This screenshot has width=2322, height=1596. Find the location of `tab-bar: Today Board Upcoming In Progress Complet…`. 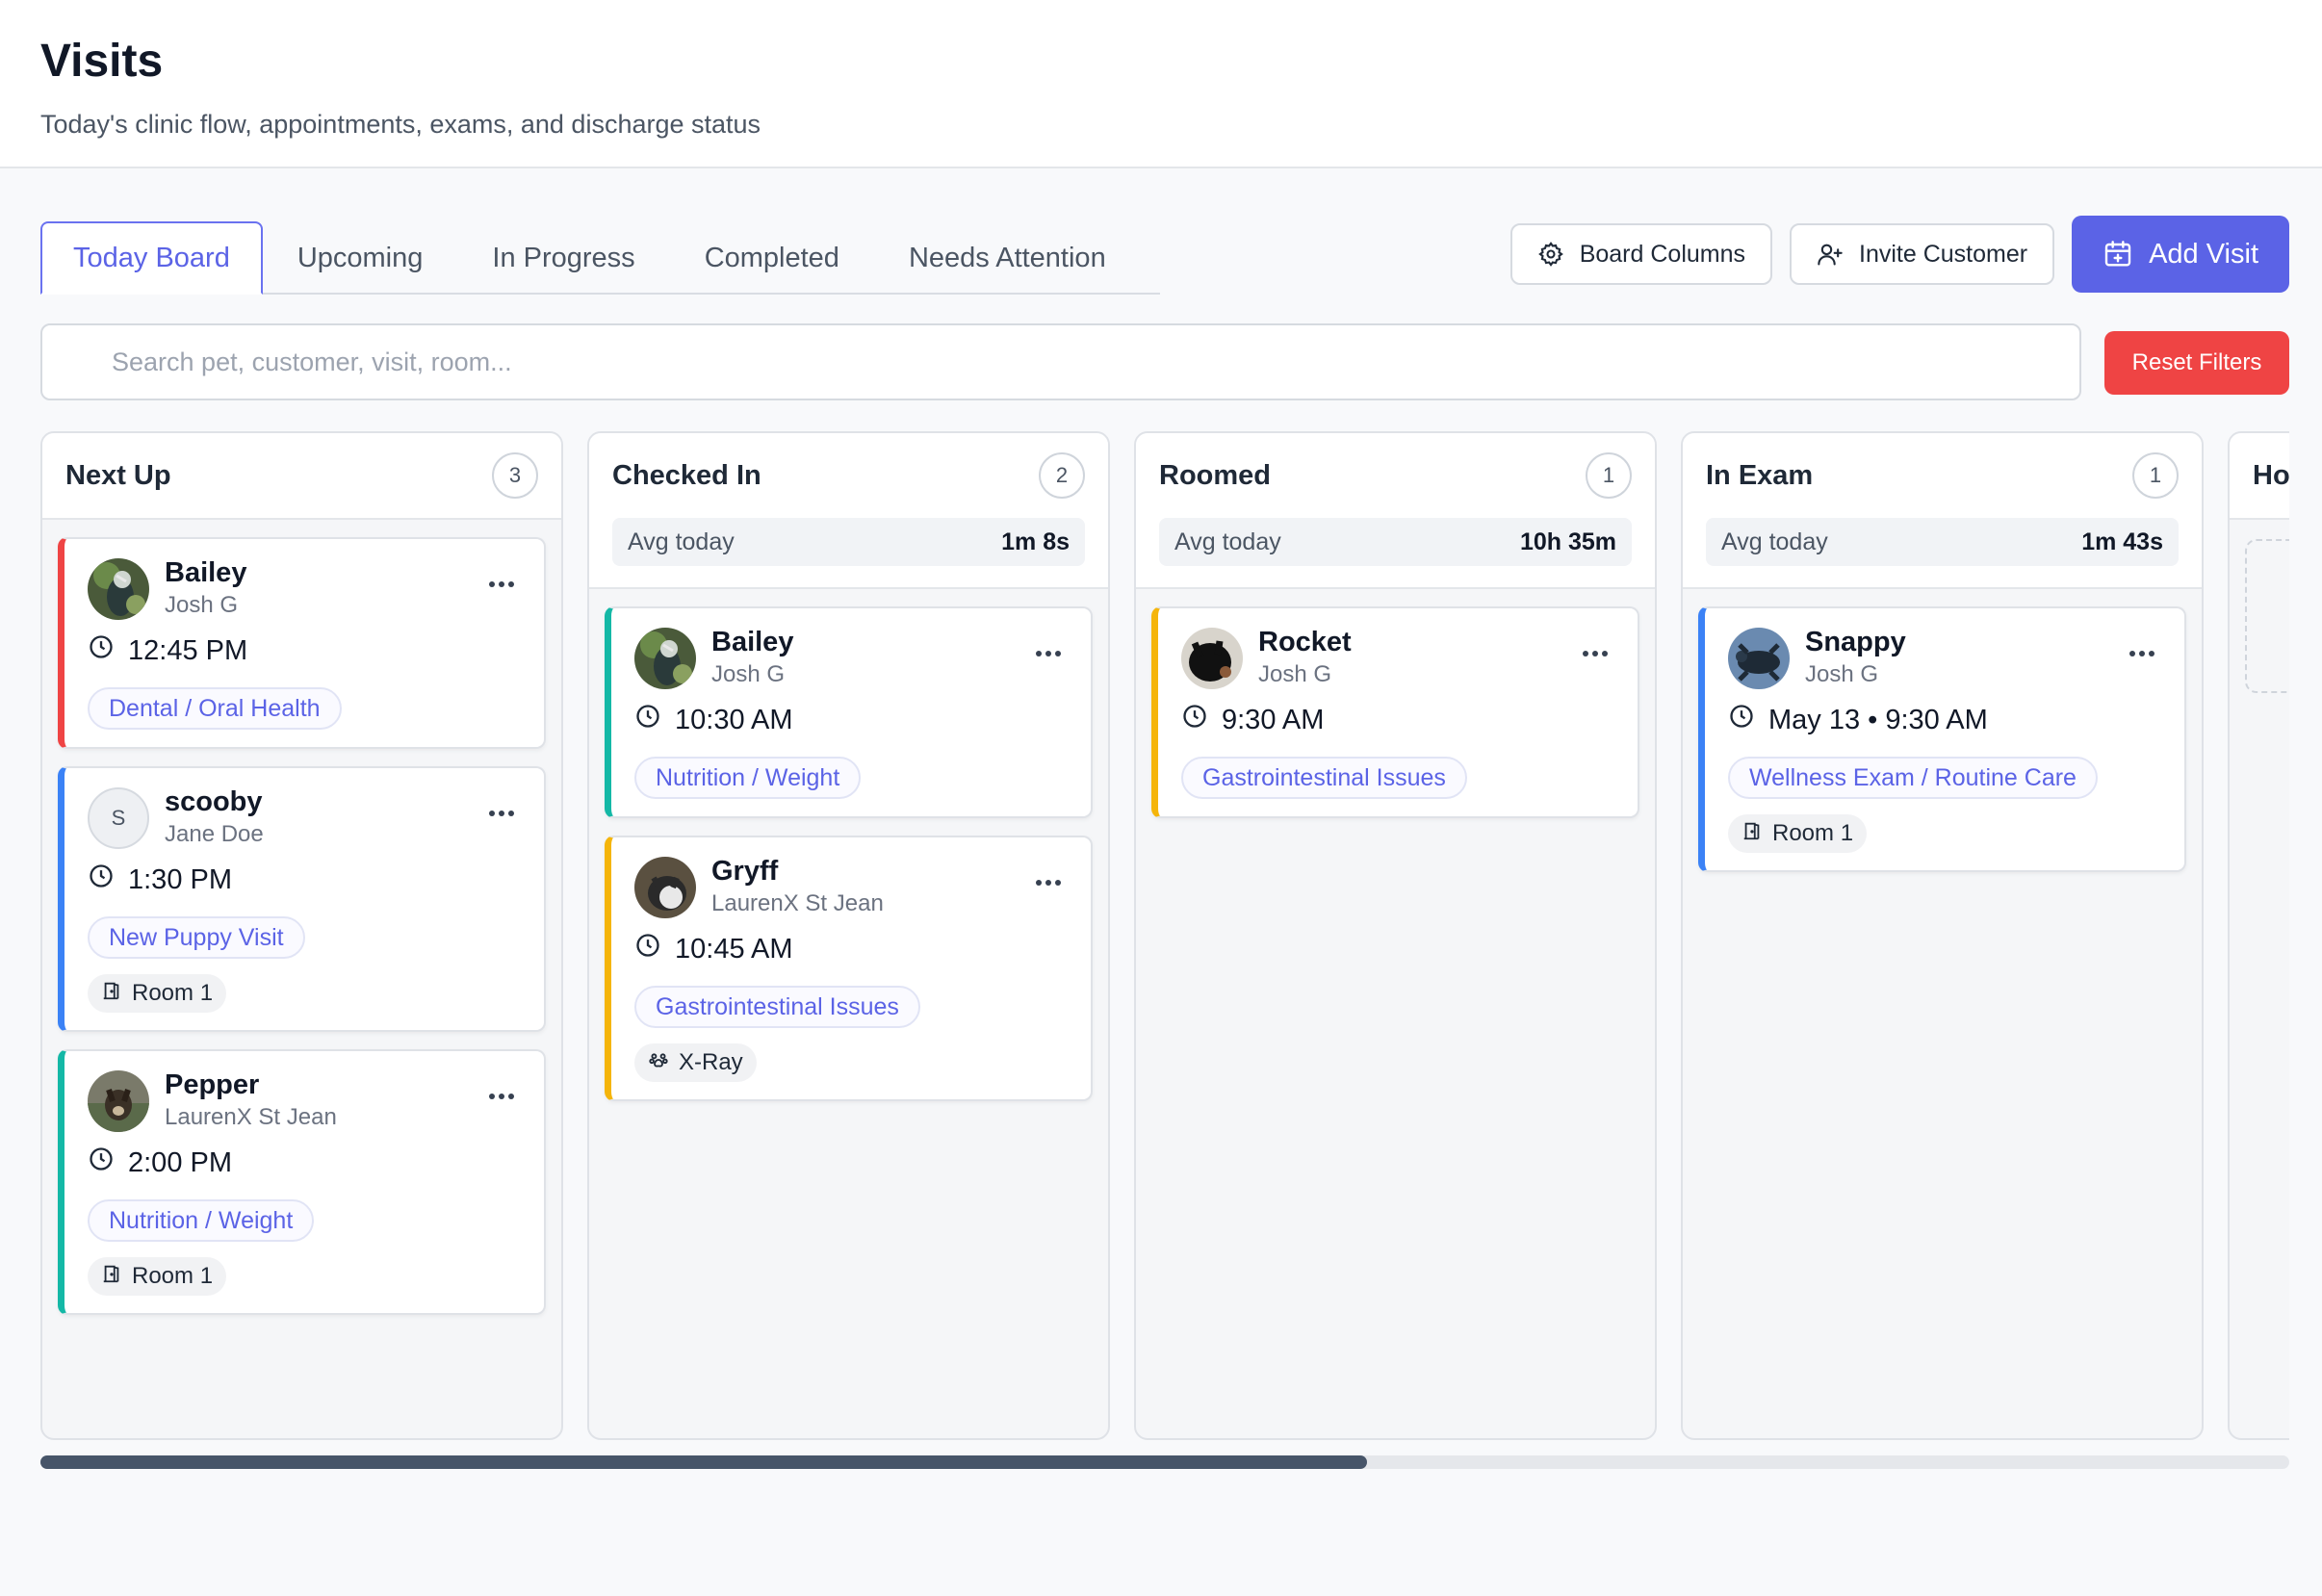

tab-bar: Today Board Upcoming In Progress Complet… is located at coordinates (600, 258).